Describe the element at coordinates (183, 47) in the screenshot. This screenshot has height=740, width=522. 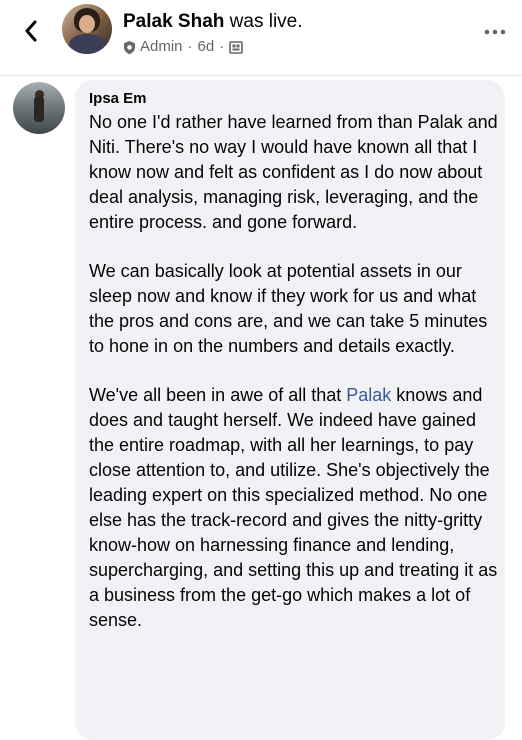
I see `post-meta: Admin · 6d ·` at that location.